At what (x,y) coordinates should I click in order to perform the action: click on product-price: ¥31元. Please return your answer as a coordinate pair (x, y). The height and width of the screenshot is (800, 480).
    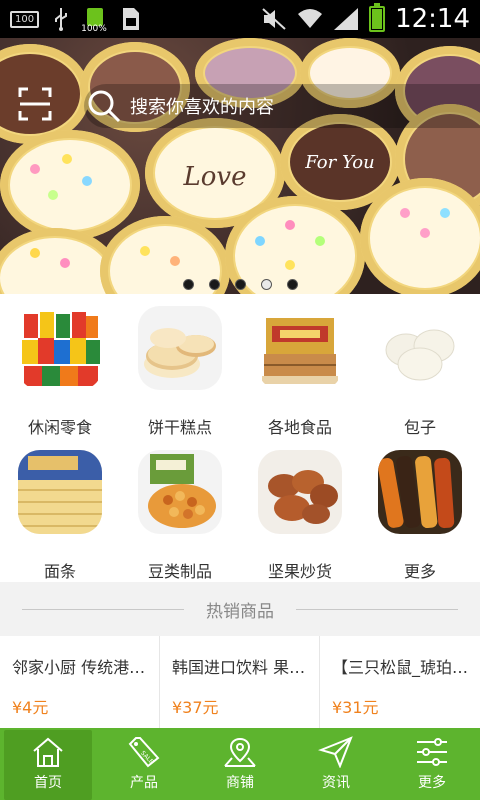
    Looking at the image, I should click on (355, 707).